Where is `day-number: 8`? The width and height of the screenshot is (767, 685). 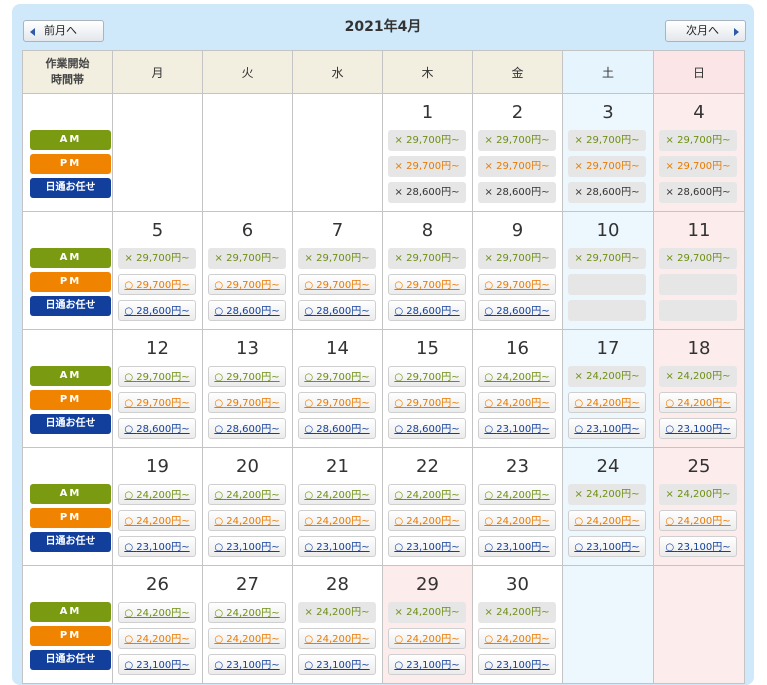
day-number: 8 is located at coordinates (427, 230).